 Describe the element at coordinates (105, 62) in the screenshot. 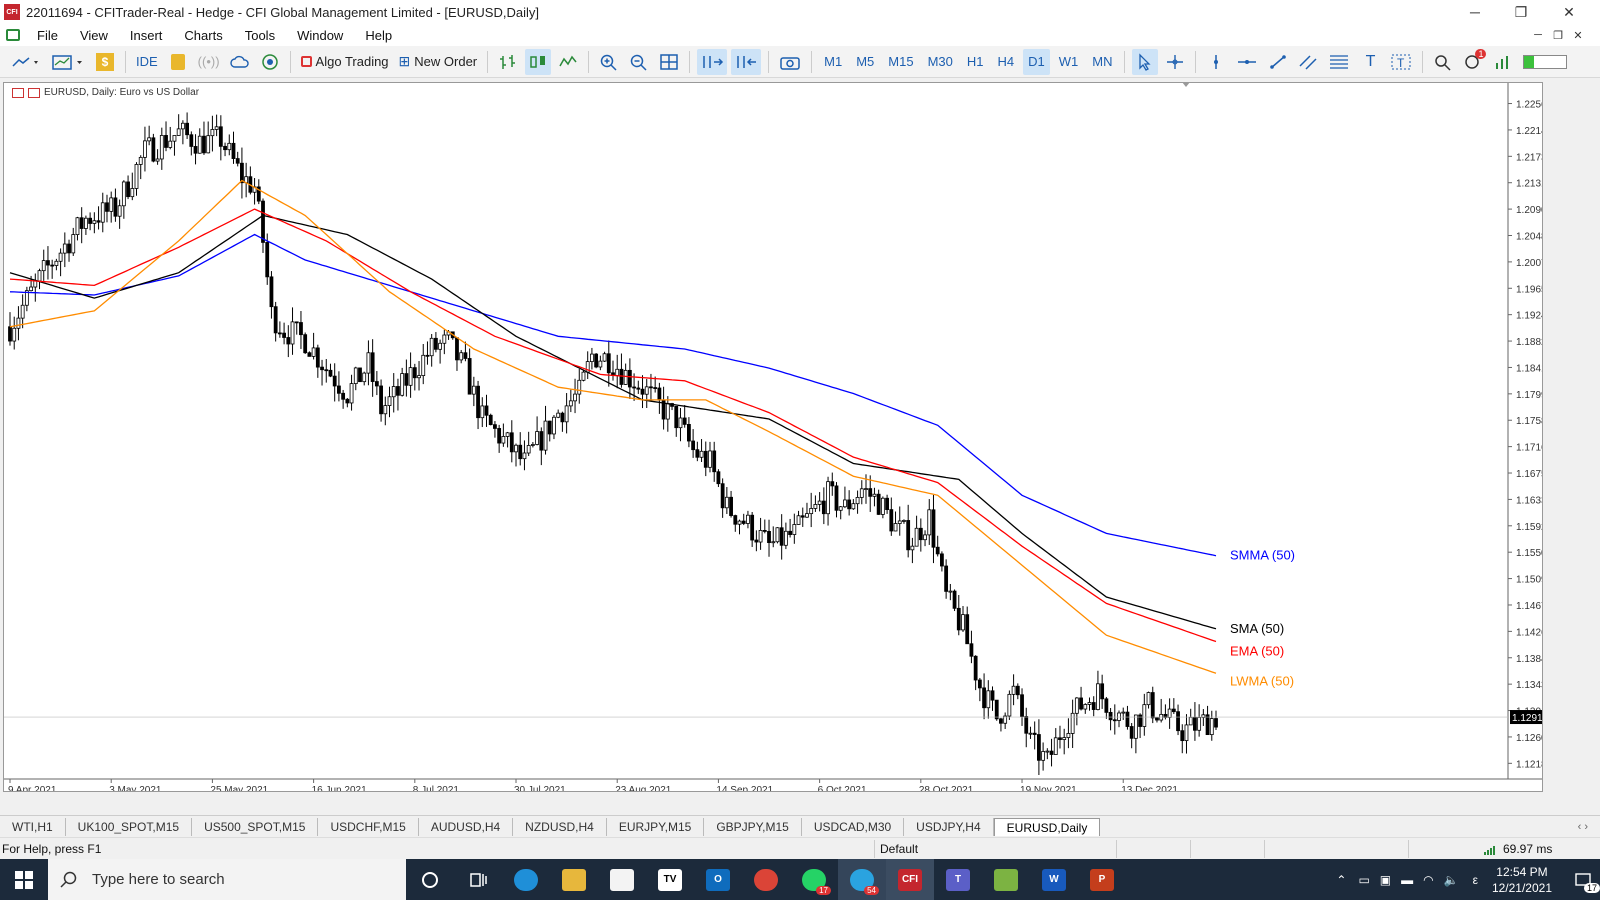

I see `dollar-icon: $` at that location.